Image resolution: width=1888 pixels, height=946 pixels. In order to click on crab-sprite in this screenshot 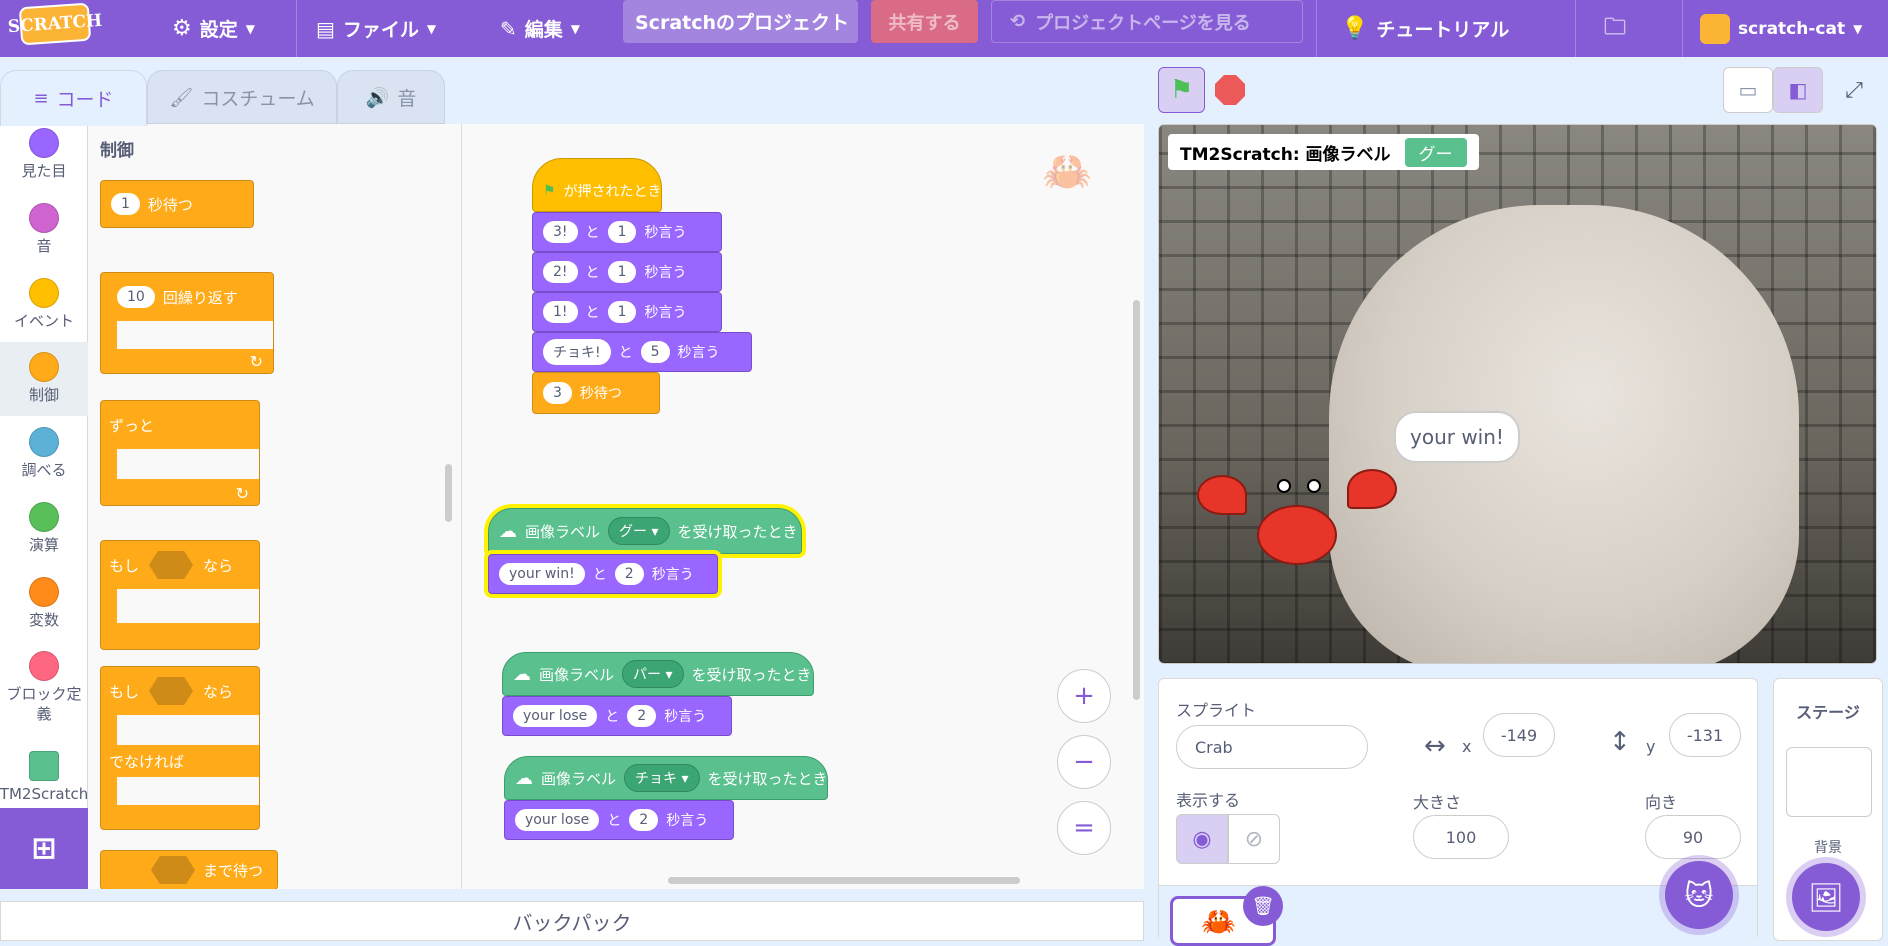, I will do `click(1297, 532)`.